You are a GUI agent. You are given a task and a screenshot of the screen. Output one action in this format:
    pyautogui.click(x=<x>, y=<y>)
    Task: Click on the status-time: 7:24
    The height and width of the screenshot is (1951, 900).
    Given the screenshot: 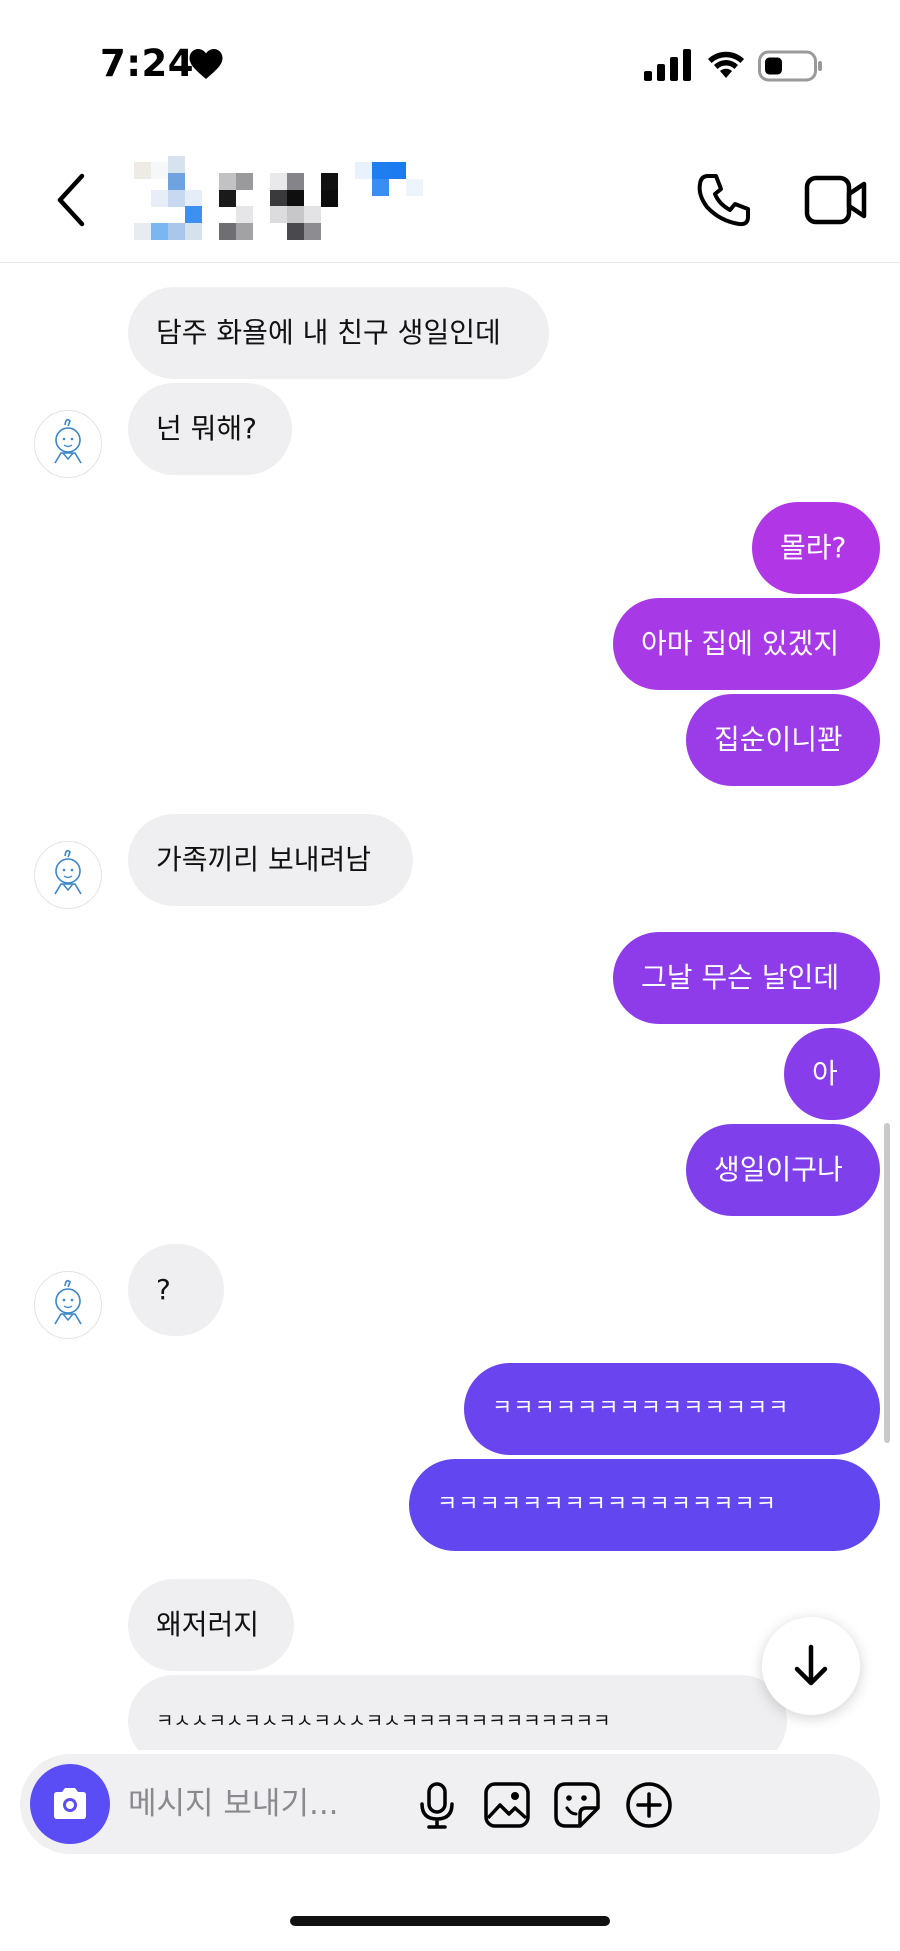 What is the action you would take?
    pyautogui.click(x=147, y=63)
    